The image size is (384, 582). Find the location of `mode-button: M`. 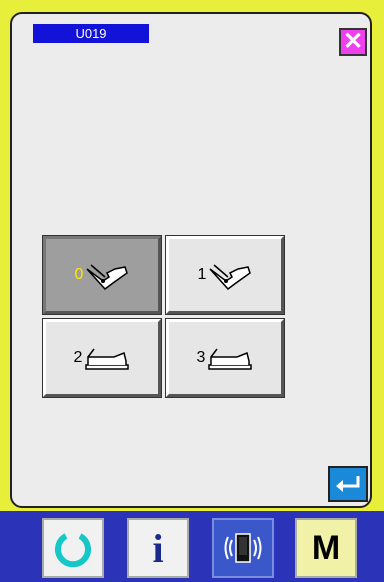

mode-button: M is located at coordinates (326, 548).